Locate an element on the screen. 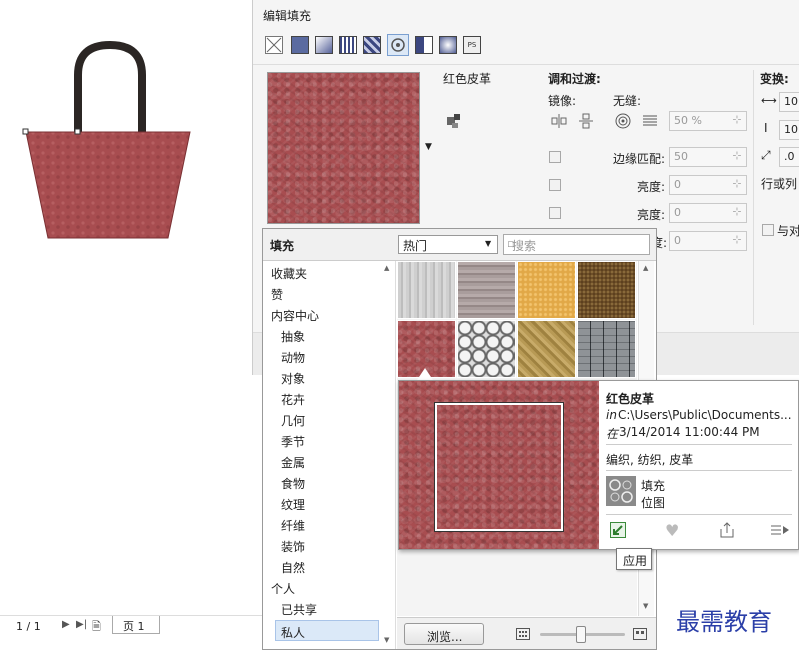  zoom-slider is located at coordinates (582, 634).